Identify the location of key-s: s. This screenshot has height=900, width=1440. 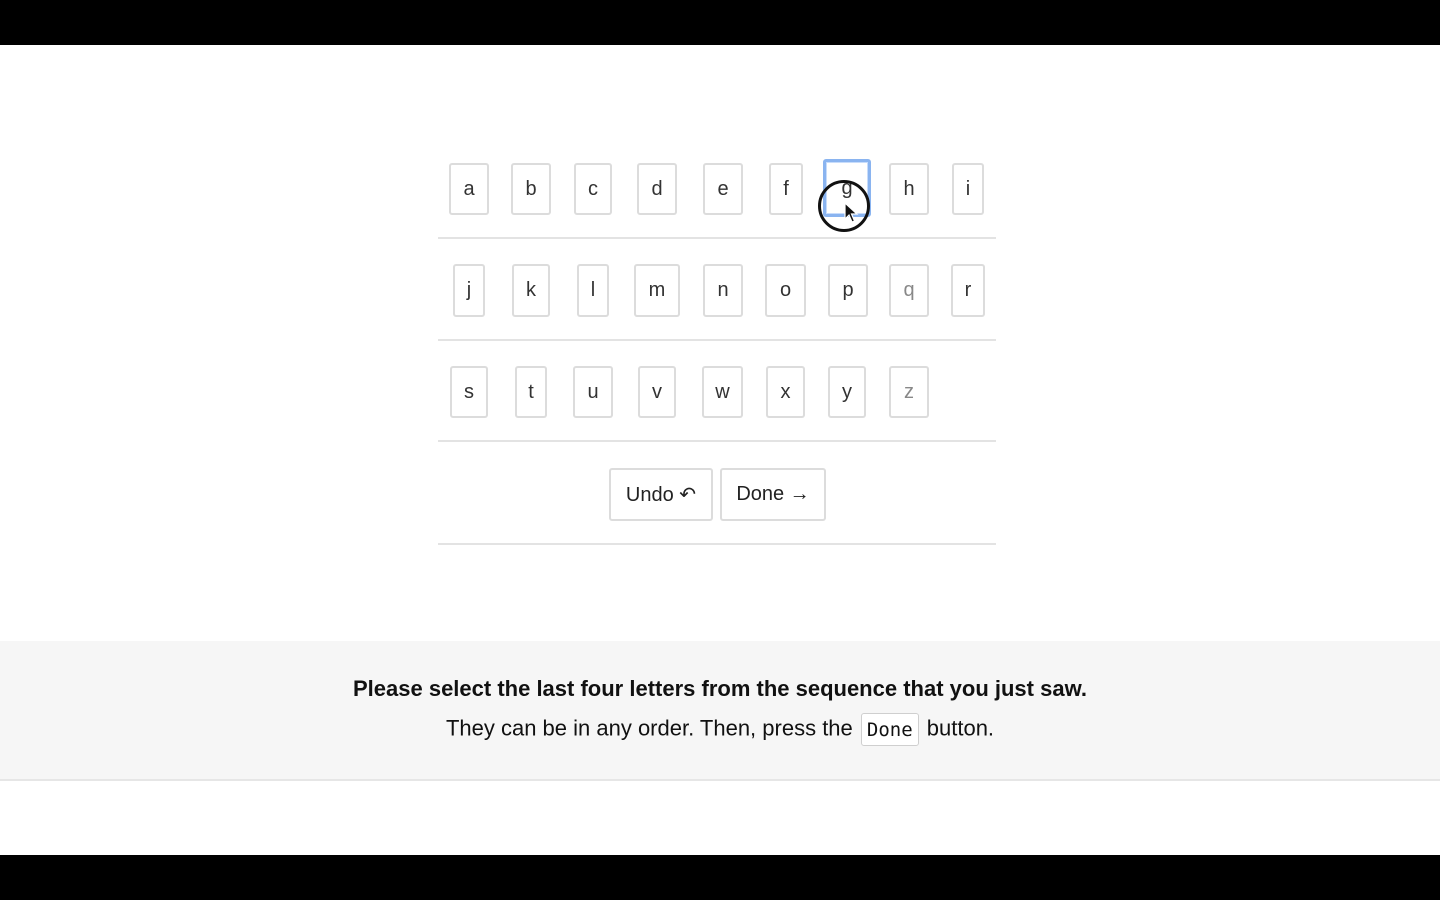
(469, 392).